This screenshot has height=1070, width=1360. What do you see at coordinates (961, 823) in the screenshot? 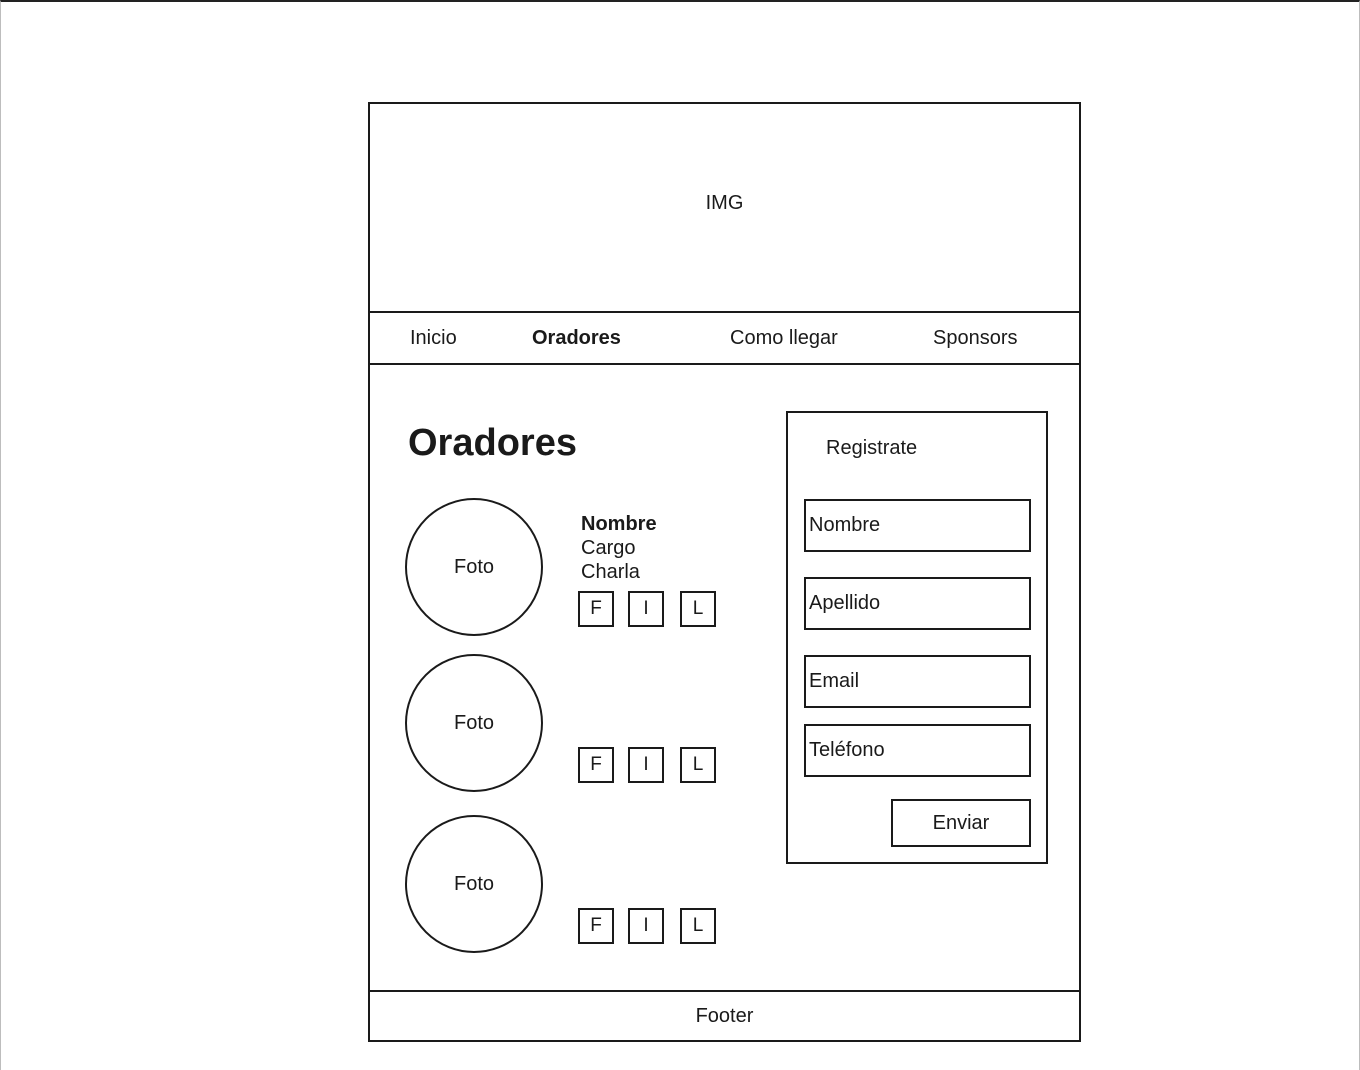
I see `enviar-button: Enviar` at bounding box center [961, 823].